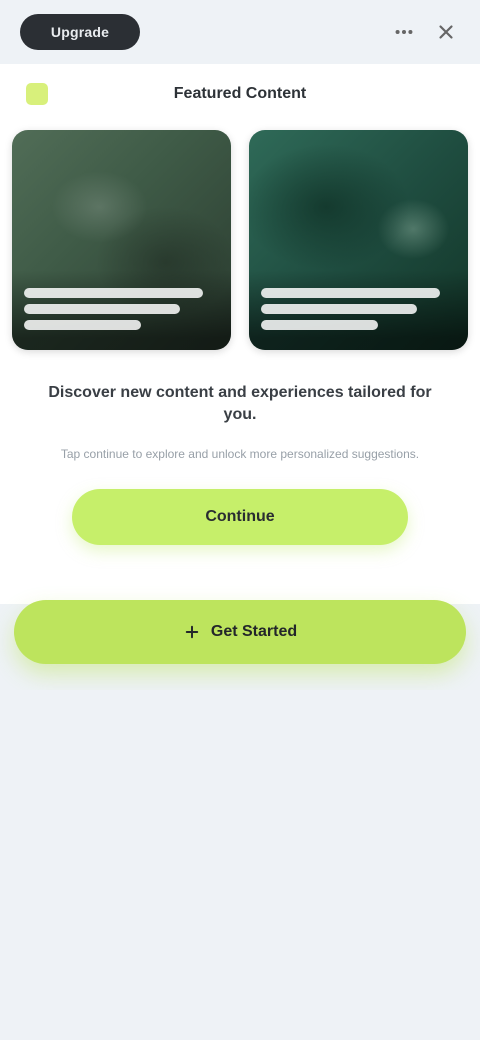  What do you see at coordinates (121, 240) in the screenshot?
I see `image-card-left` at bounding box center [121, 240].